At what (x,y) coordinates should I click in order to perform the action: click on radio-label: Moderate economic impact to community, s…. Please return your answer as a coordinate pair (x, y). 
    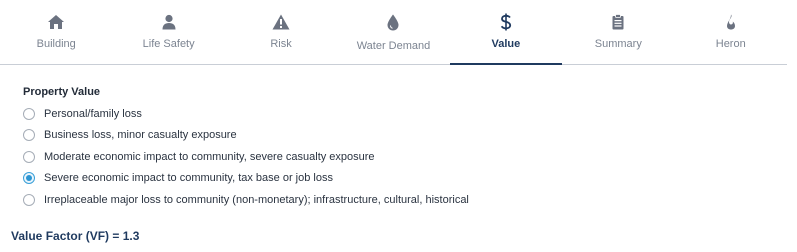
    Looking at the image, I should click on (209, 156).